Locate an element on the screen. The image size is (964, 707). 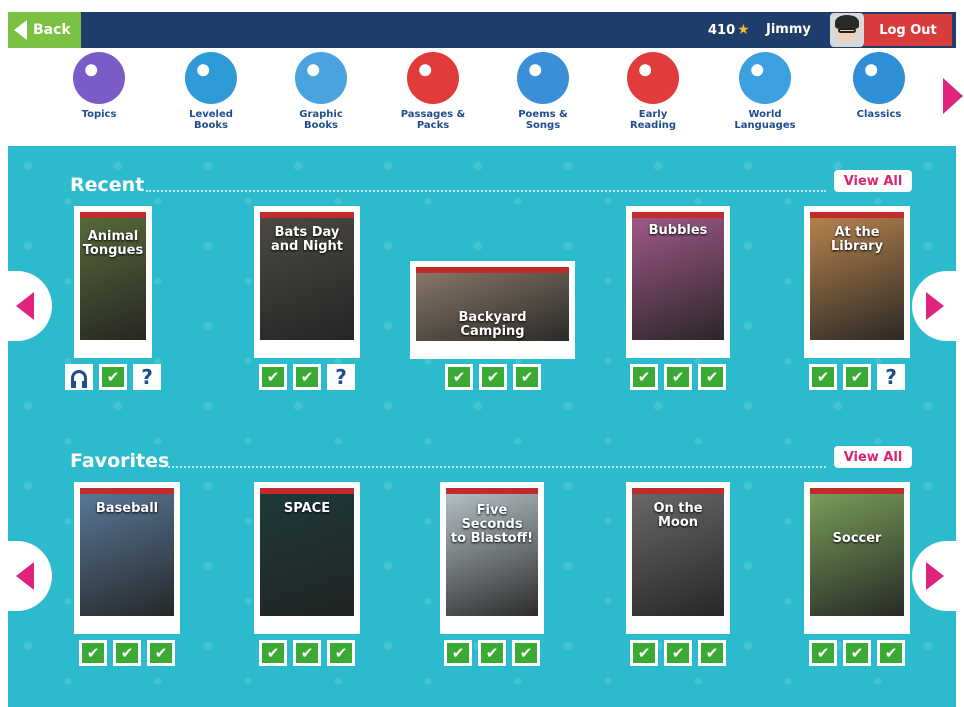
recent-book-card: At the Library is located at coordinates (857, 282).